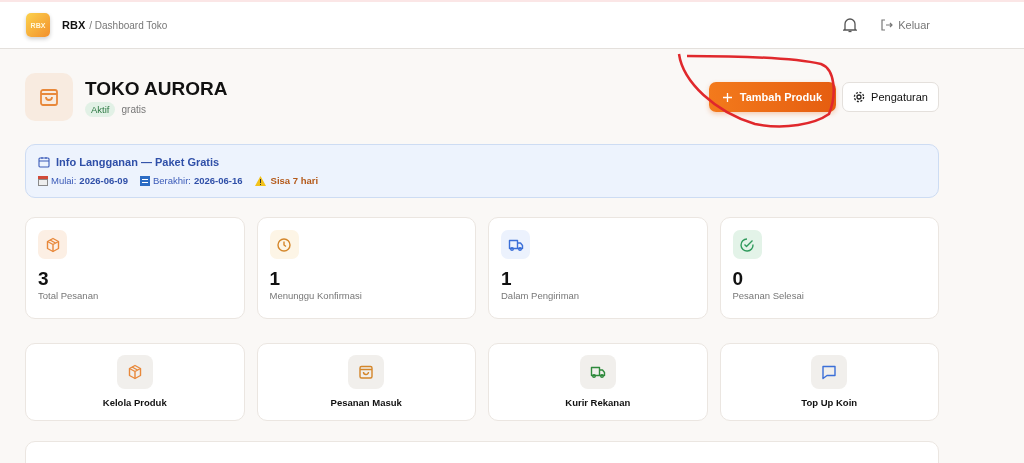  Describe the element at coordinates (598, 382) in the screenshot. I see `shortcut-card: Kurir Rekanan` at that location.